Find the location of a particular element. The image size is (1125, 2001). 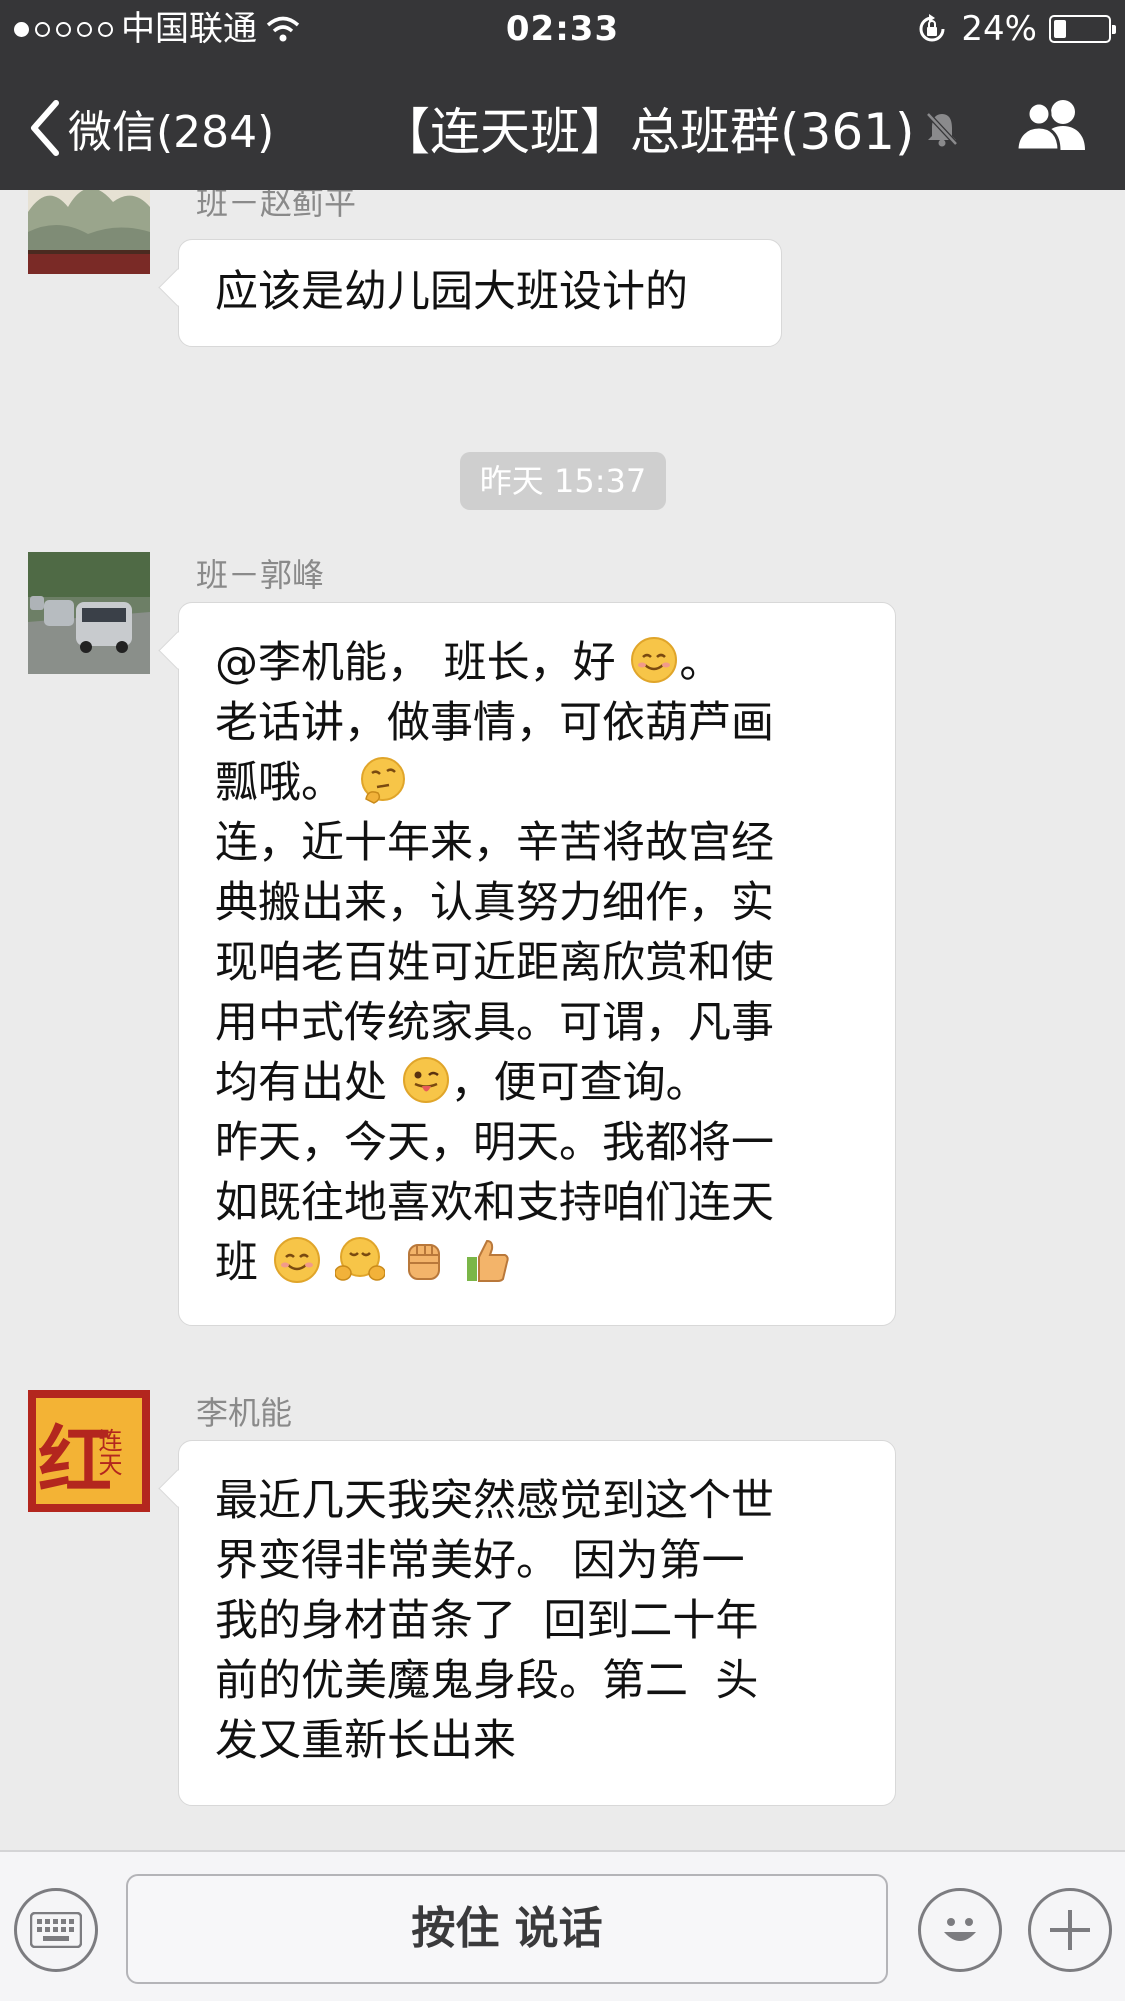

message-line: 发又重新长出来 is located at coordinates (365, 1741).